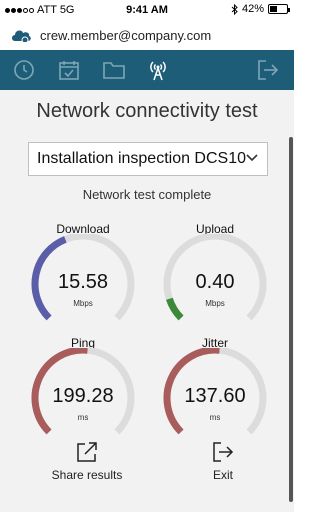 The height and width of the screenshot is (512, 320). I want to click on logout-icon, so click(268, 70).